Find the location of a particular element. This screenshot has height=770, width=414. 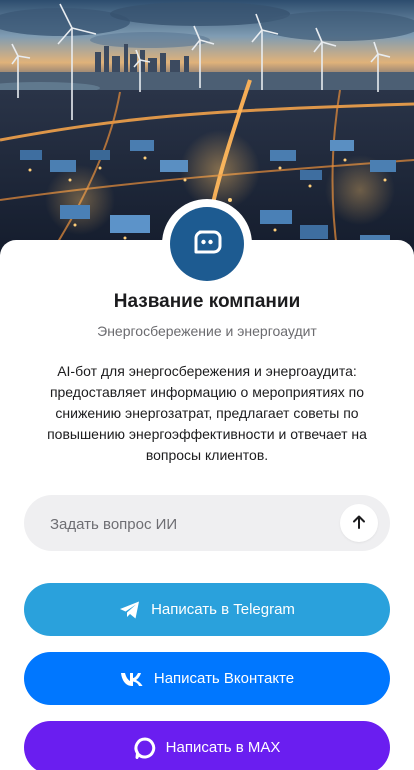

max-button-label: Написать в MAX is located at coordinates (223, 747).